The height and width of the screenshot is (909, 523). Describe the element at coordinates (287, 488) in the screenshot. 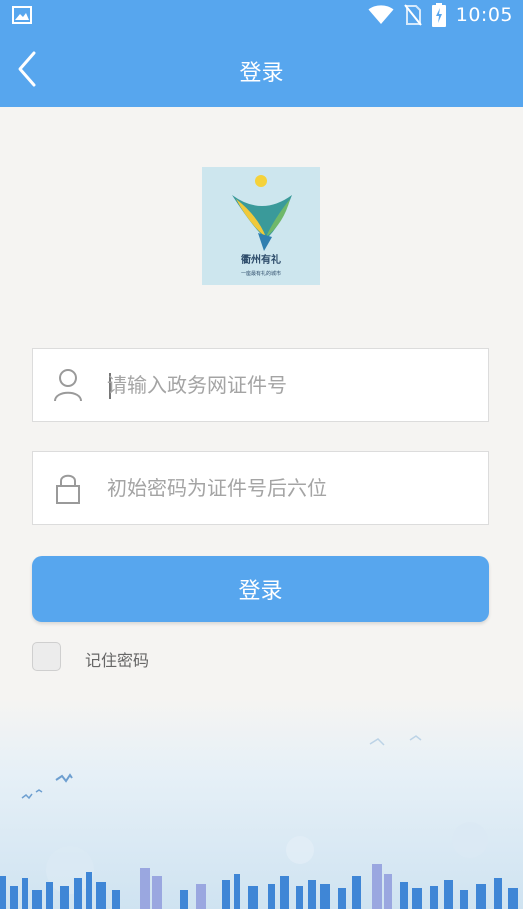

I see `password-input` at that location.